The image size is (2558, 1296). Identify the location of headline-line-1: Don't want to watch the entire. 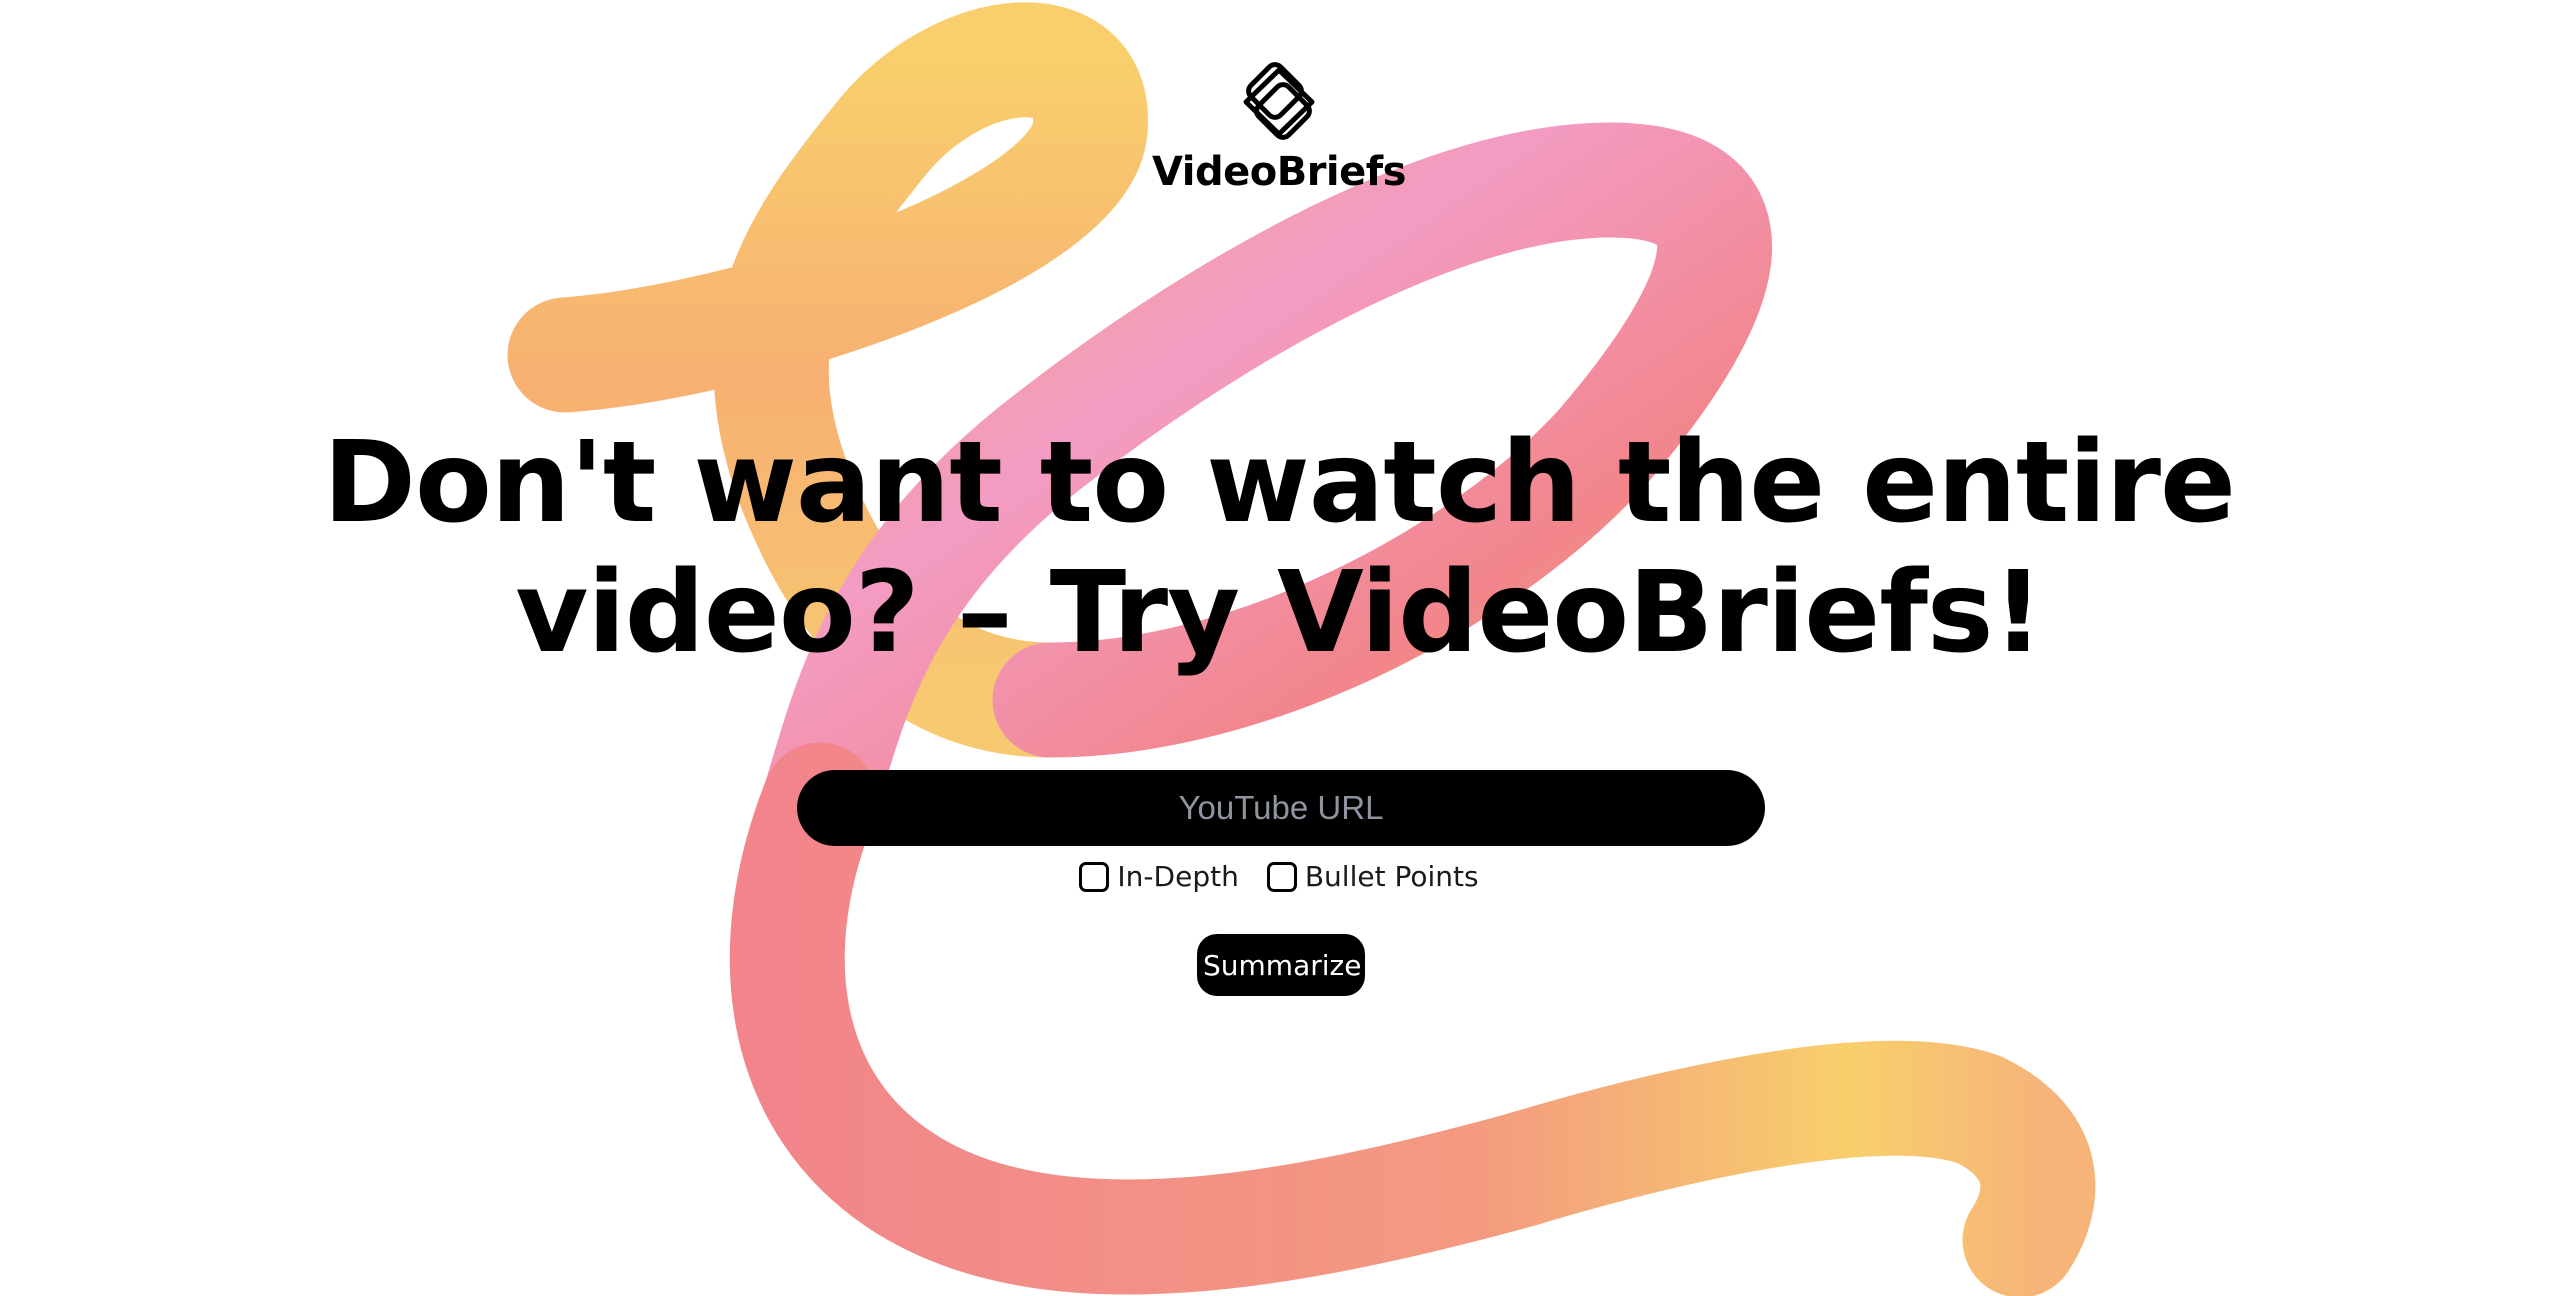
(1279, 483).